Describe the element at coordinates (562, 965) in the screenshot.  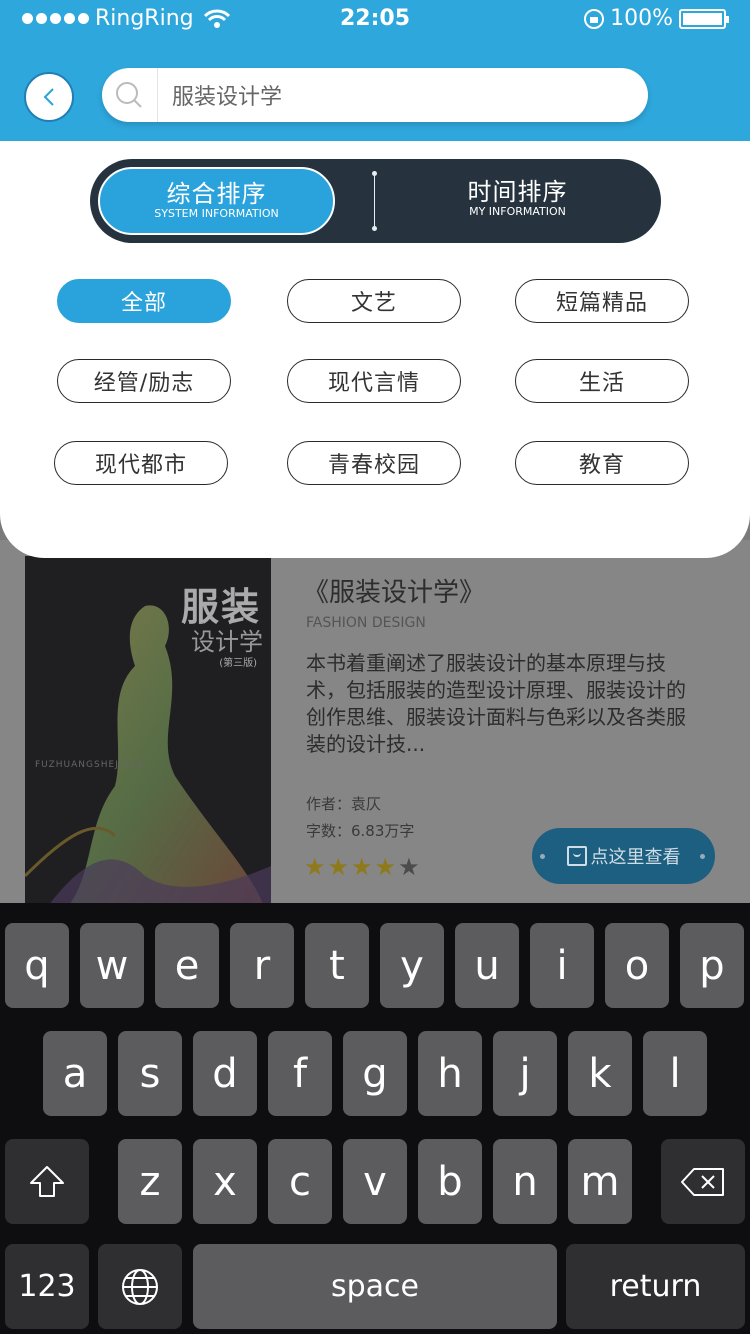
I see `key-i: i` at that location.